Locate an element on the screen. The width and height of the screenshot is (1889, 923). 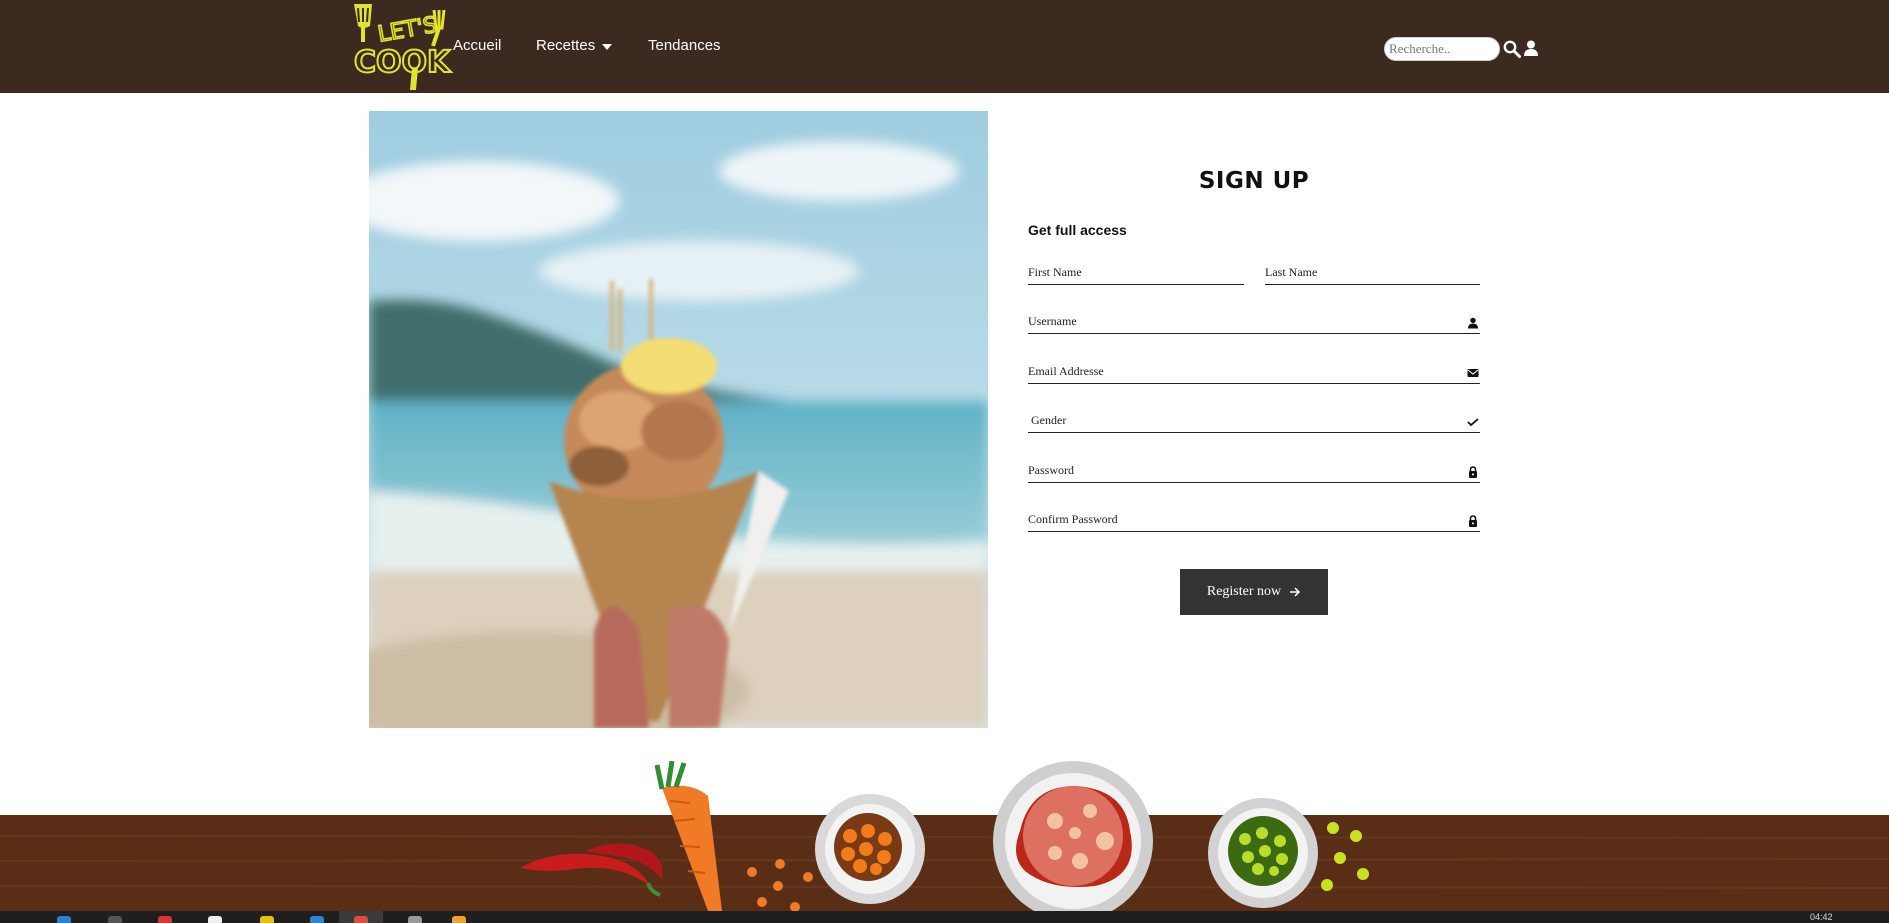
nav-item-accueil: Accueil is located at coordinates (477, 45).